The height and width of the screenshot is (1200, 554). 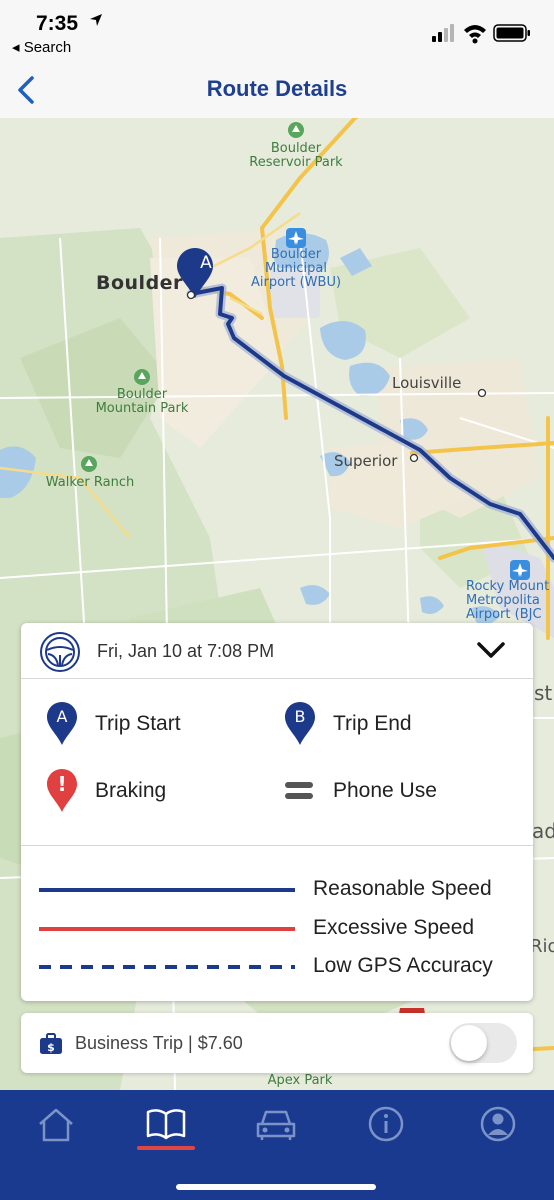 I want to click on legend-label: Trip Start, so click(x=138, y=723).